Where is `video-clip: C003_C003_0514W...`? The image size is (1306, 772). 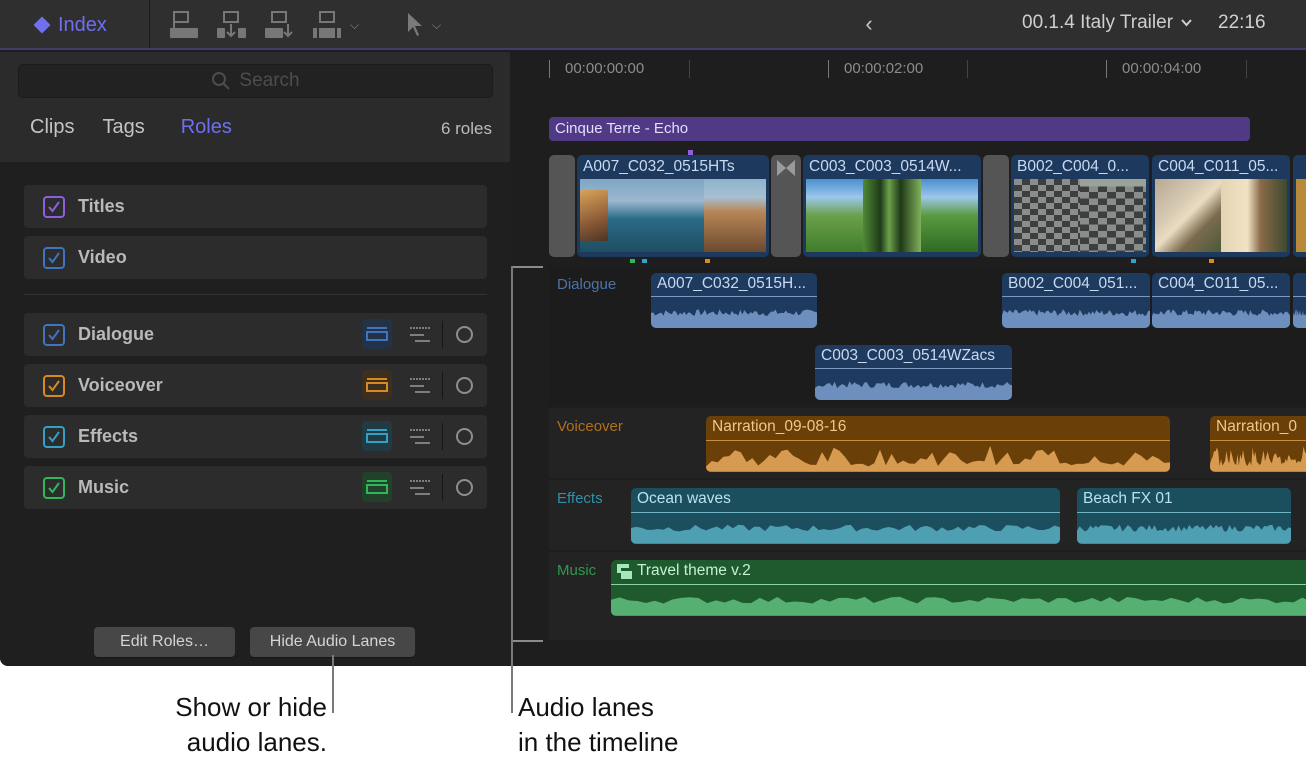 video-clip: C003_C003_0514W... is located at coordinates (892, 206).